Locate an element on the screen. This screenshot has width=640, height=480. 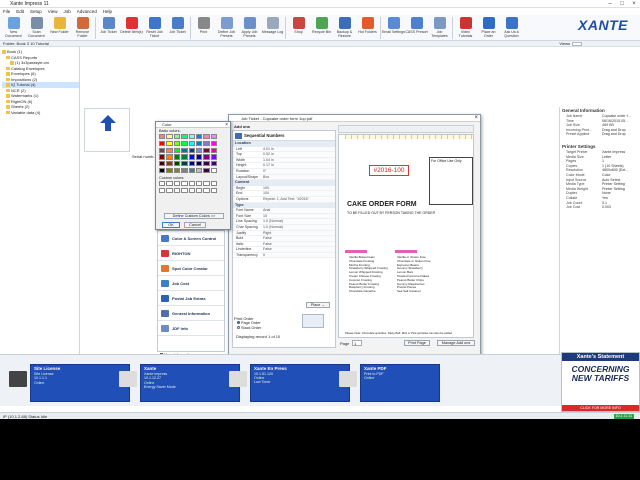
property-value: Box is located at coordinates (299, 177).